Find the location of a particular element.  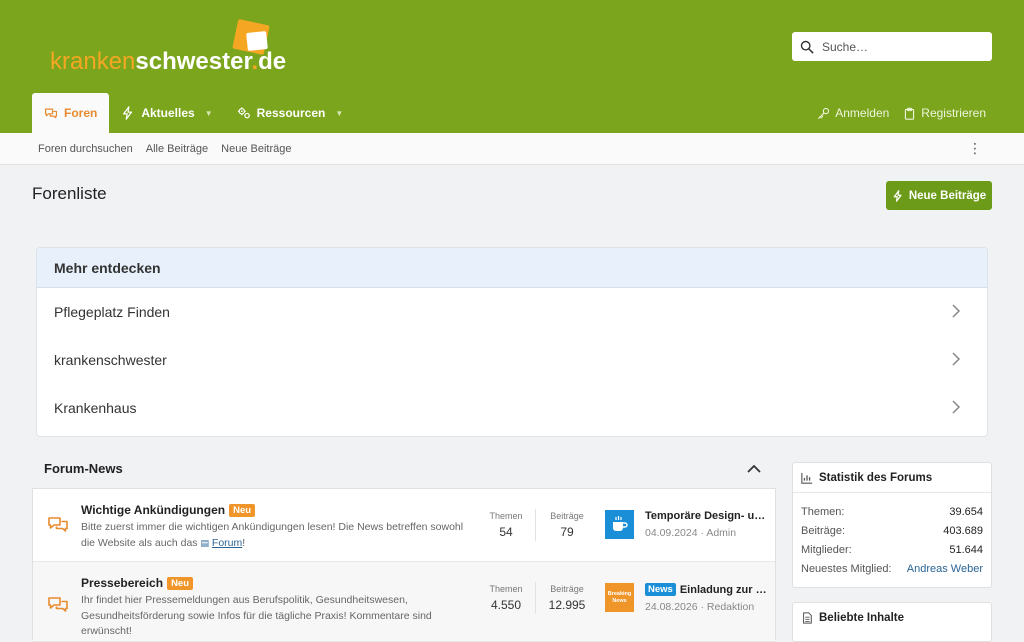

bar-chart-icon is located at coordinates (807, 478).